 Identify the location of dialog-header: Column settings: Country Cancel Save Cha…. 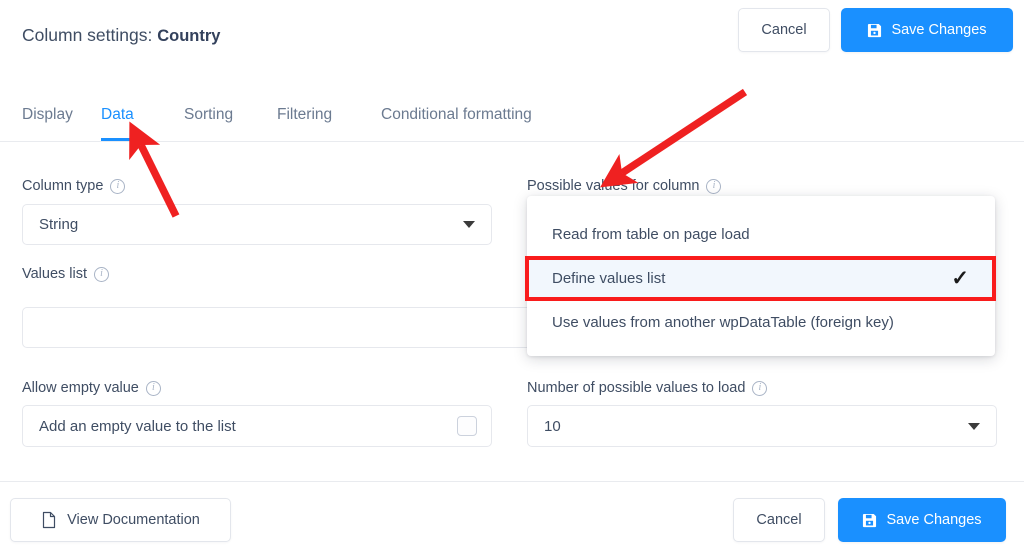
(512, 30).